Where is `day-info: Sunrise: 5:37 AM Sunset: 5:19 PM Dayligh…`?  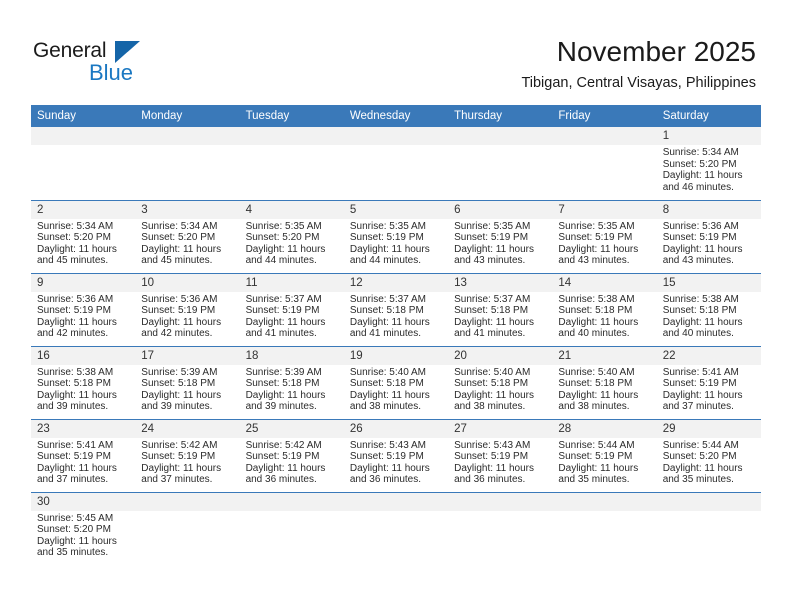
day-info: Sunrise: 5:37 AM Sunset: 5:19 PM Dayligh… is located at coordinates (292, 316).